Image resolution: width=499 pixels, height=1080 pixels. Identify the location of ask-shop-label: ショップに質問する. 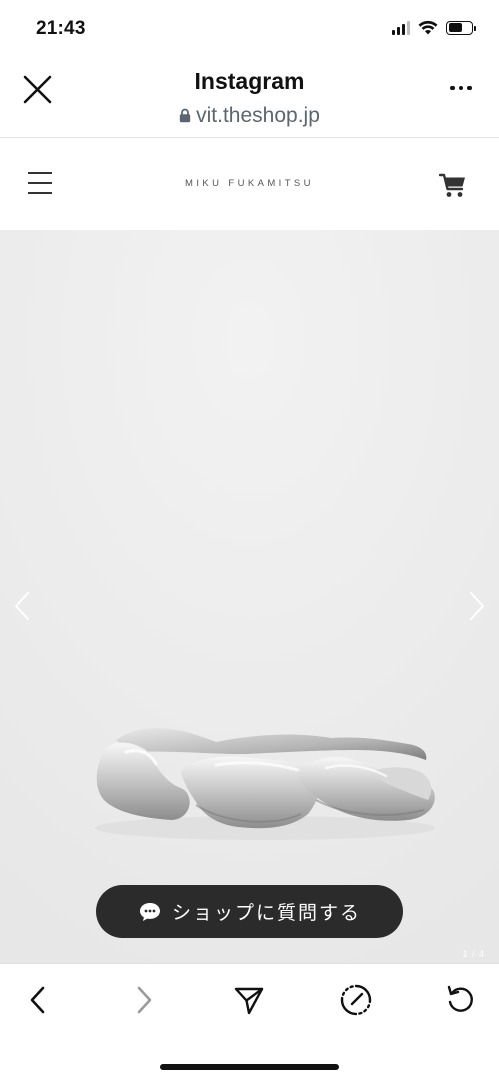
(266, 913).